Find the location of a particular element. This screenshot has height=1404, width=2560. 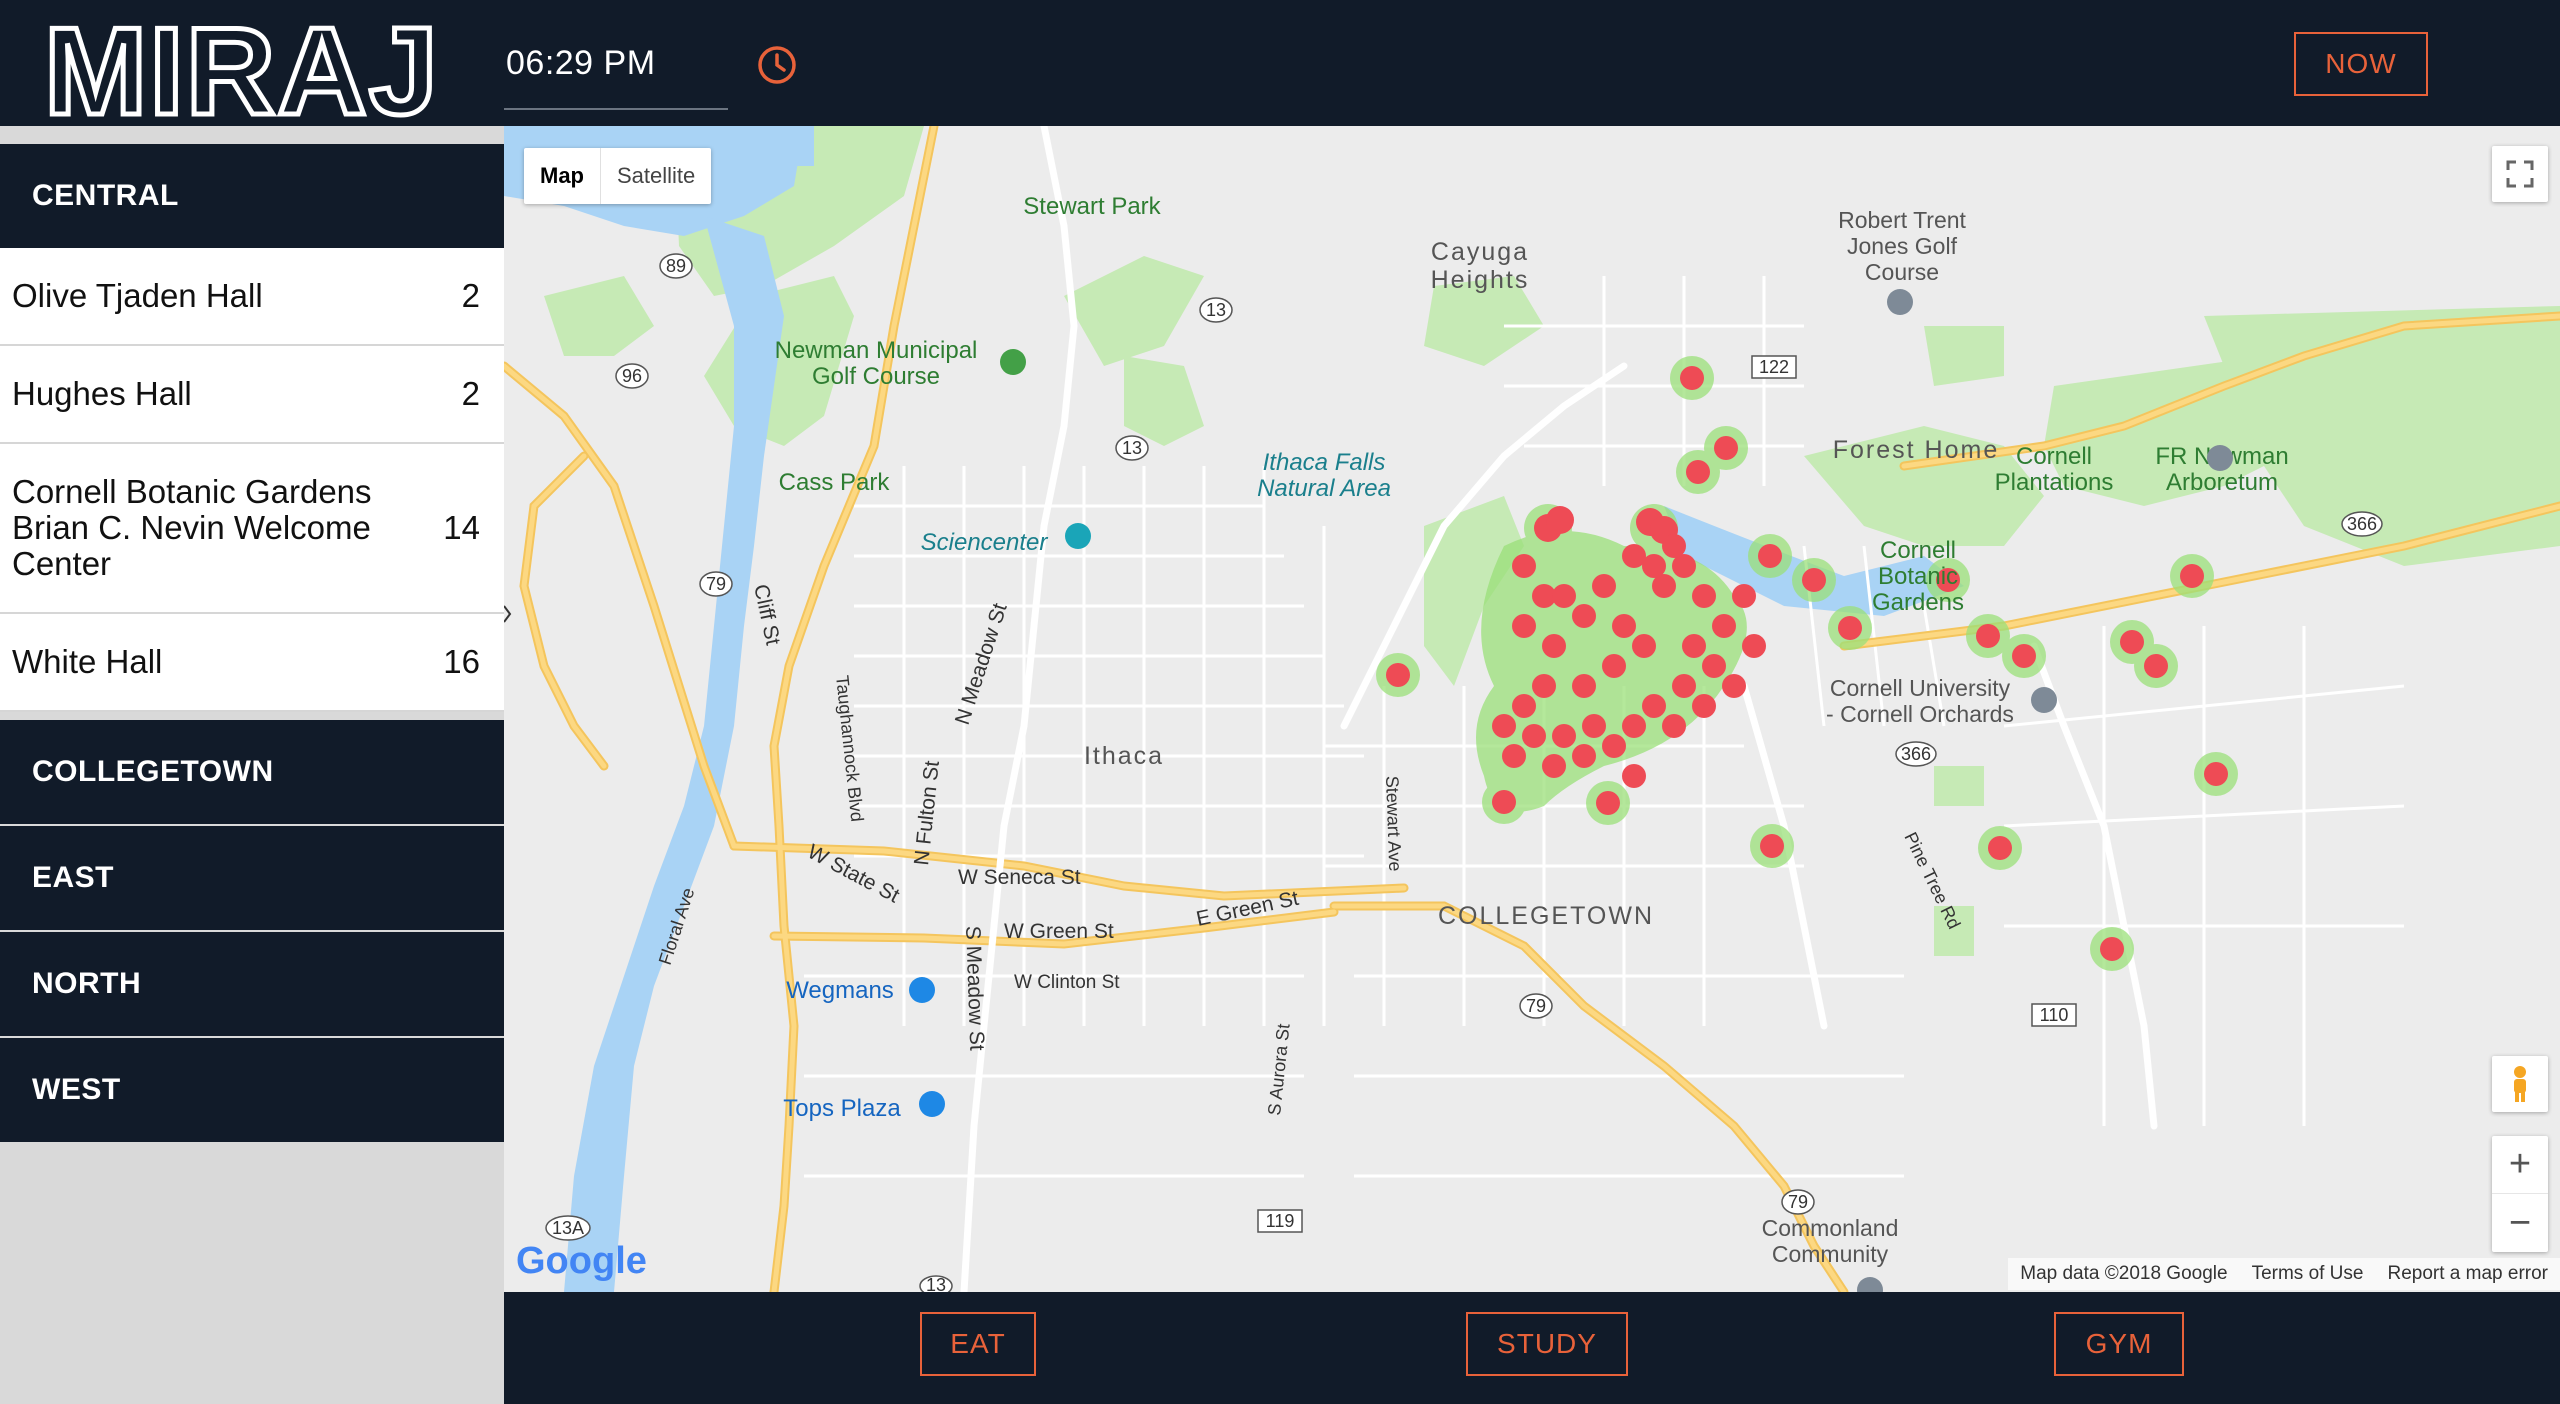

orchards-pin-icon is located at coordinates (2044, 700).